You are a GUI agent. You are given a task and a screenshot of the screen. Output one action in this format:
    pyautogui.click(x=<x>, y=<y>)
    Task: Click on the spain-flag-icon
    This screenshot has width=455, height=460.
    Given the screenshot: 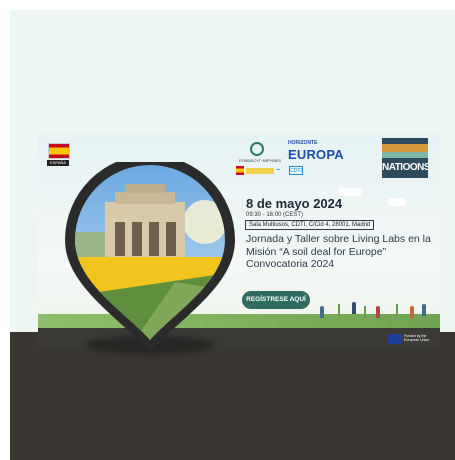 What is the action you would take?
    pyautogui.click(x=59, y=151)
    